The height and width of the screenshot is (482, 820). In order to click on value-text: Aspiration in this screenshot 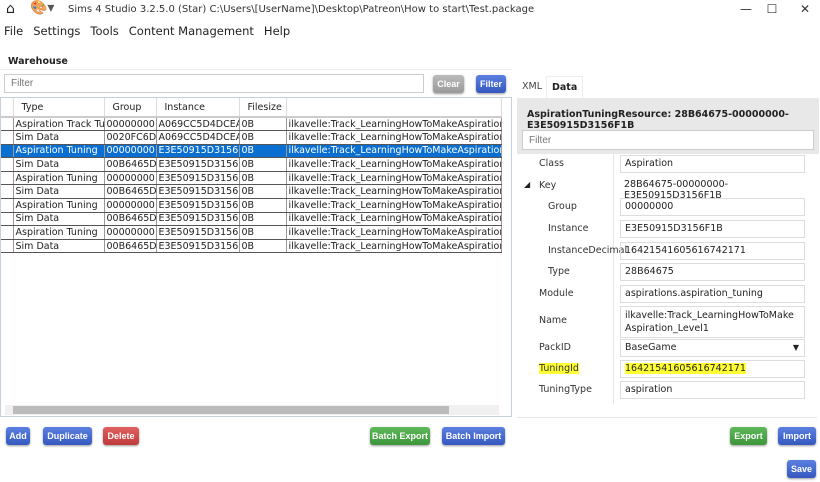, I will do `click(649, 163)`.